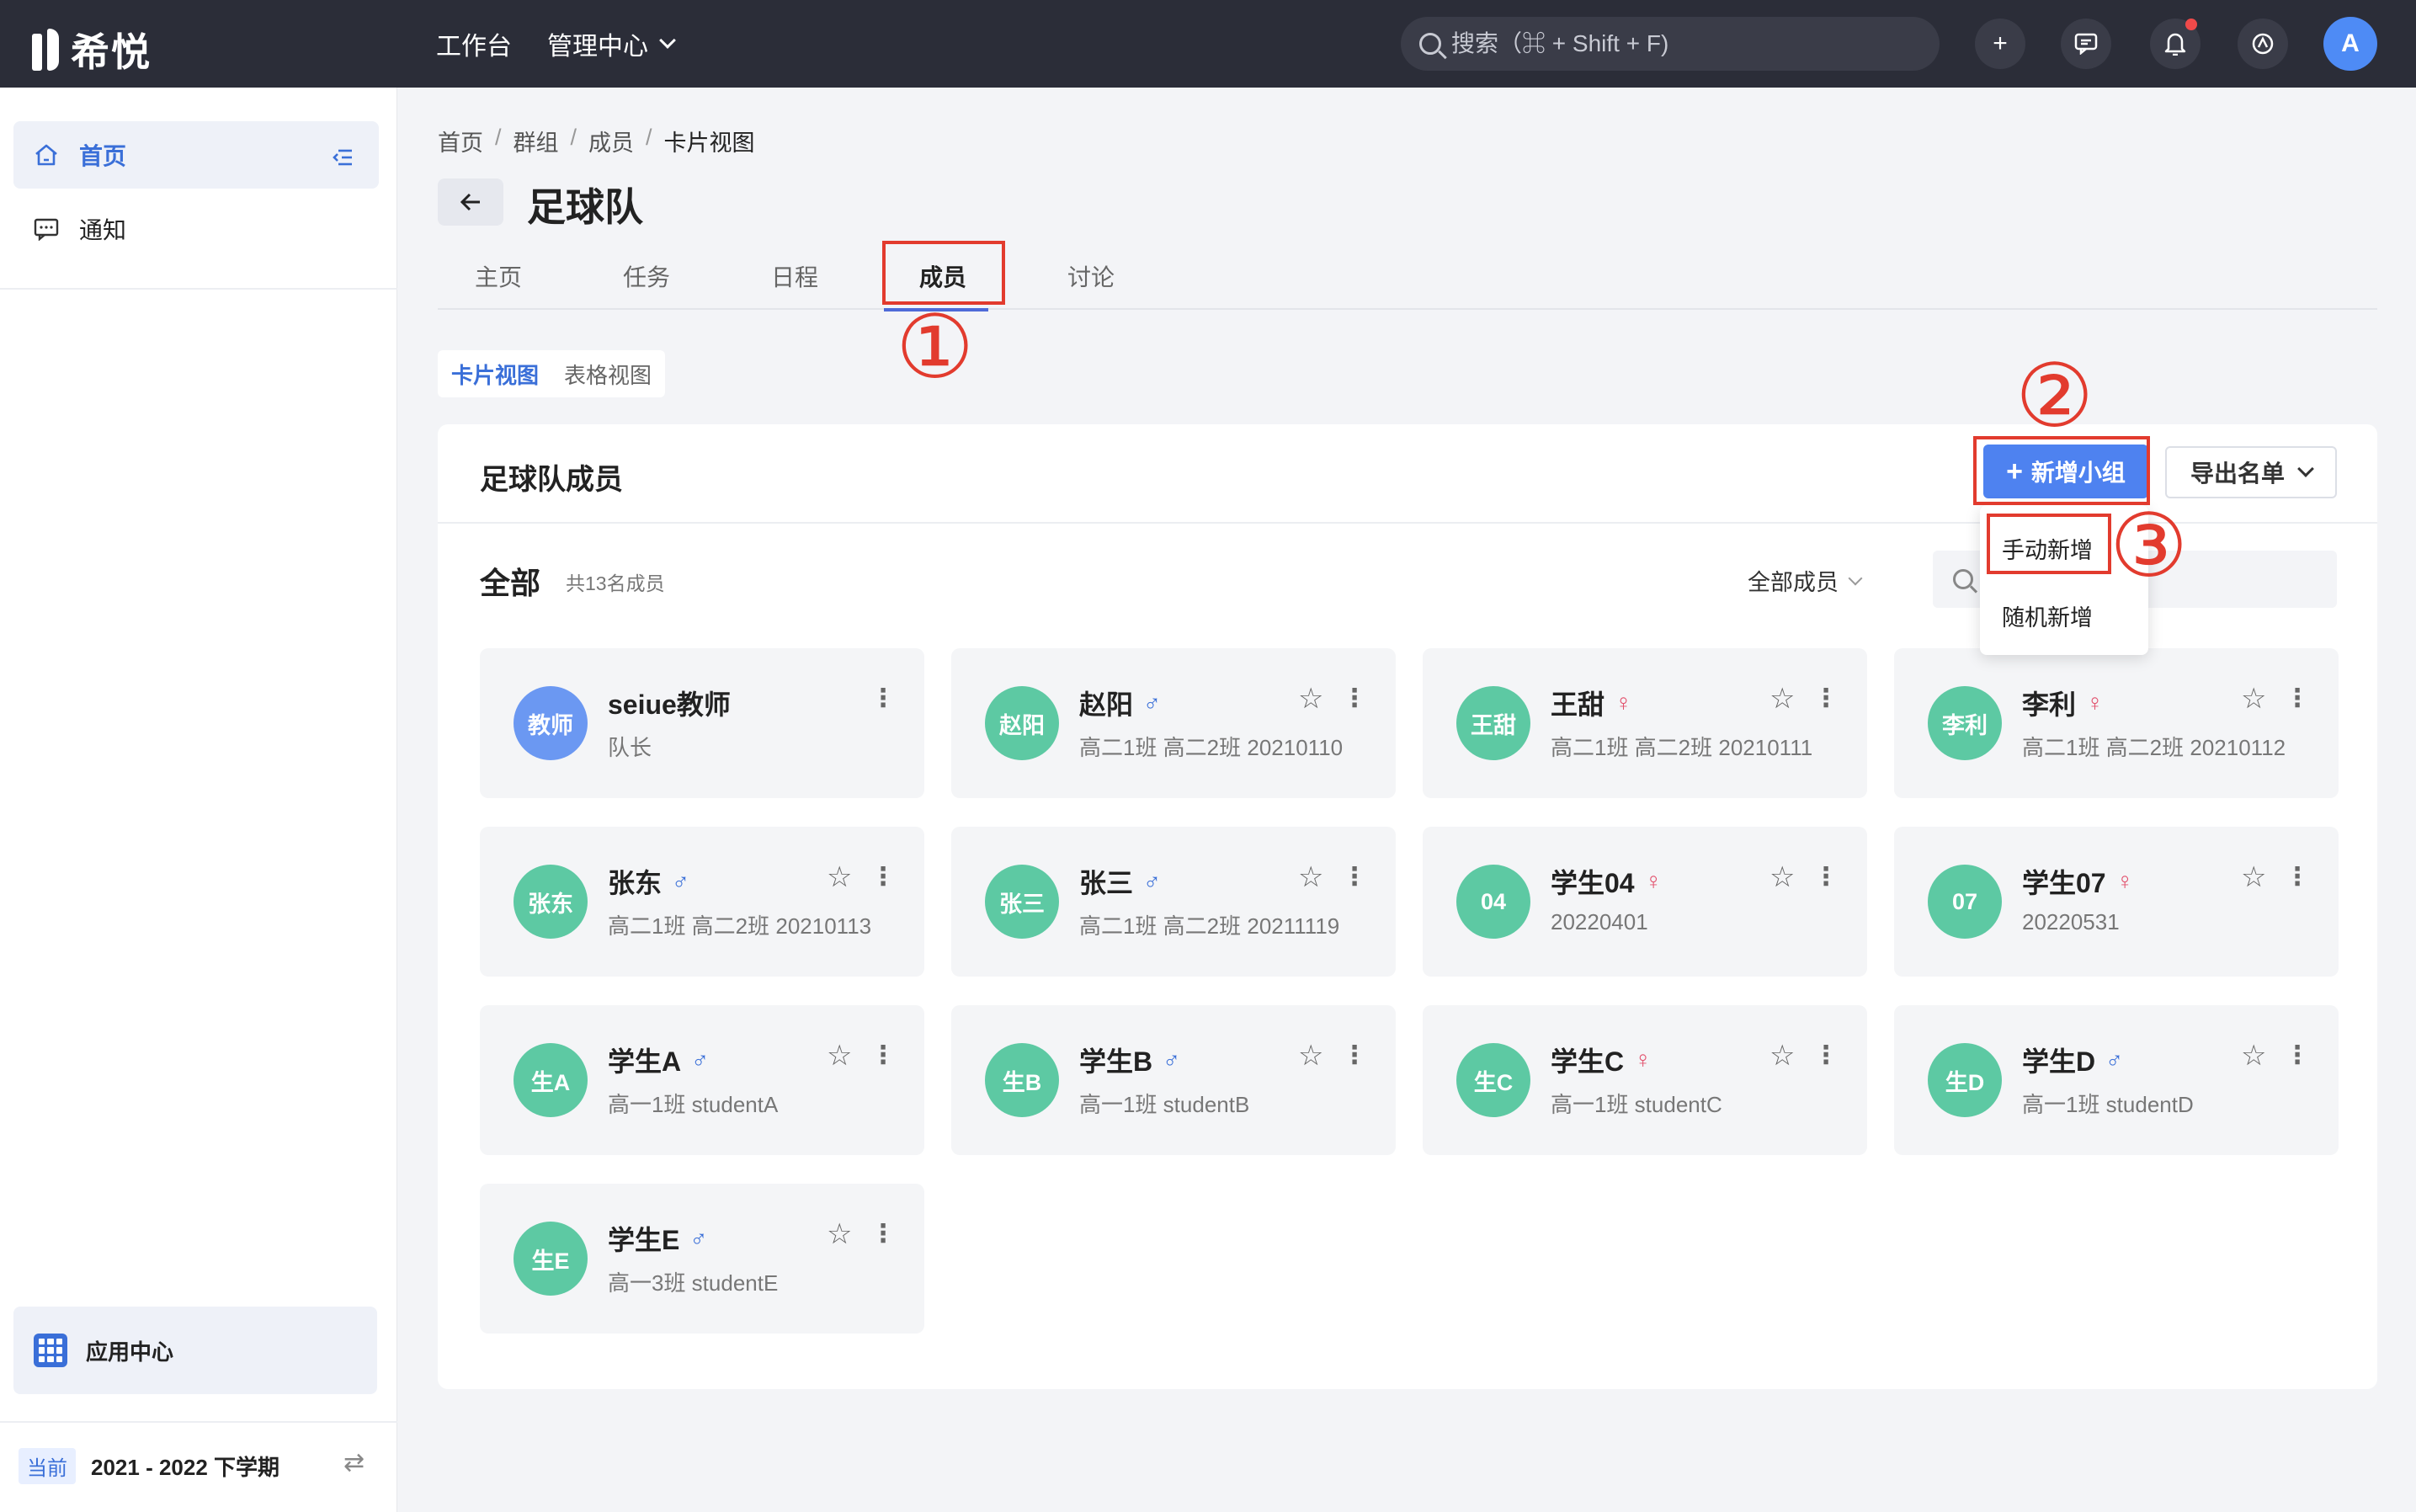  Describe the element at coordinates (1636, 1105) in the screenshot. I see `member-detail: 高一1班 studentC` at that location.